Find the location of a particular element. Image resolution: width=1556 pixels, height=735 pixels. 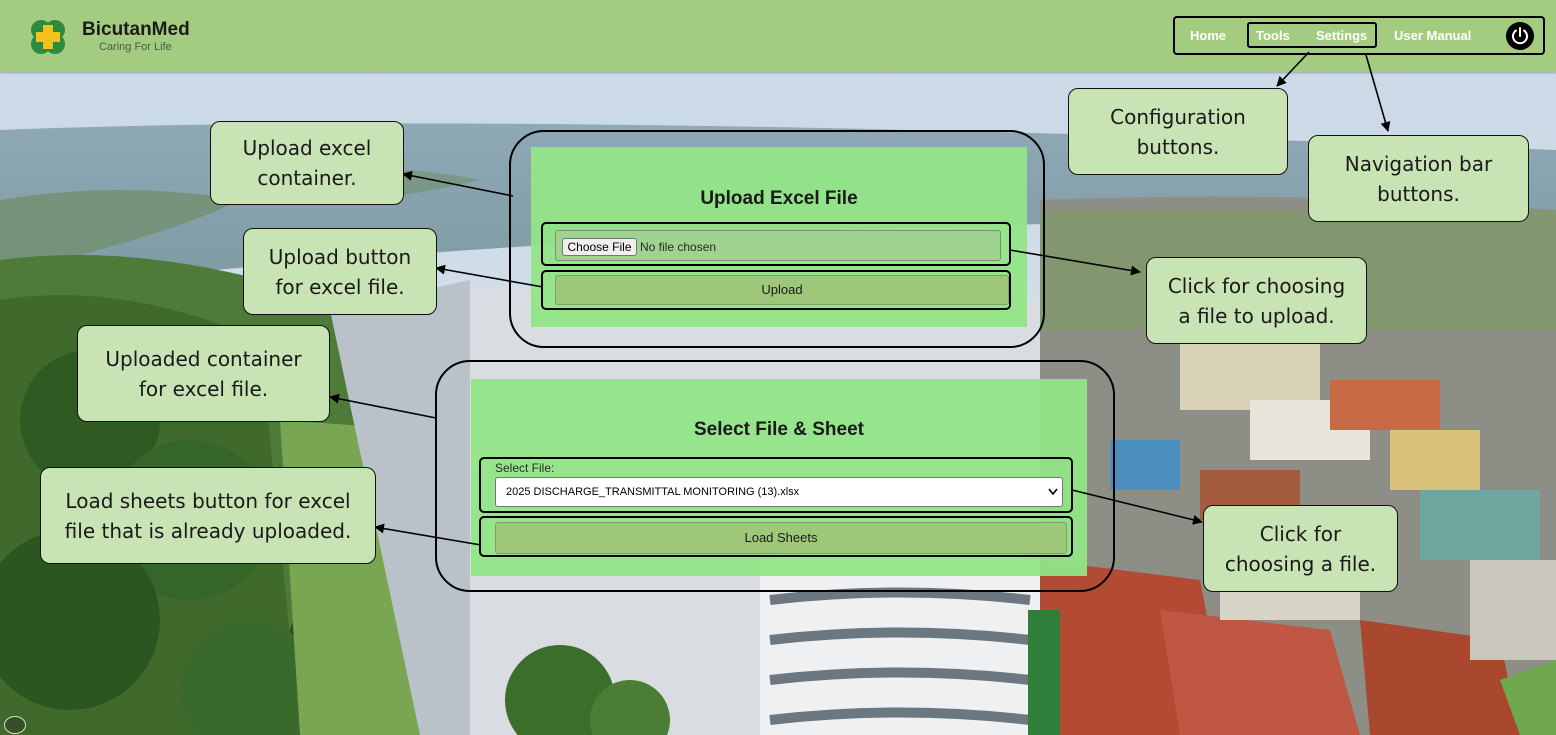

power-icon is located at coordinates (1520, 36).